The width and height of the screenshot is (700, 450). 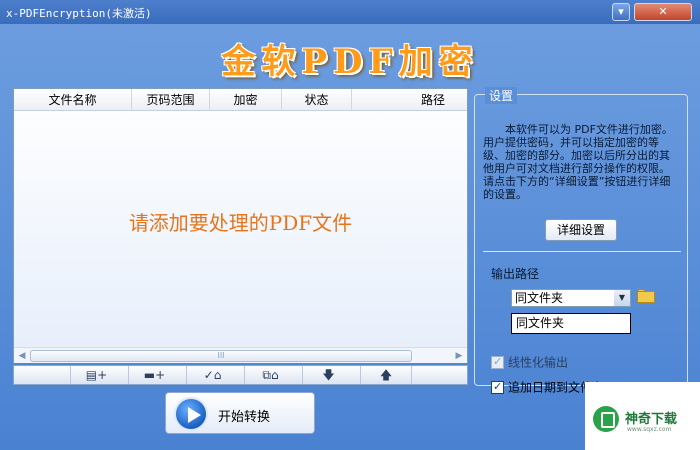 I want to click on folder-icon, so click(x=646, y=296).